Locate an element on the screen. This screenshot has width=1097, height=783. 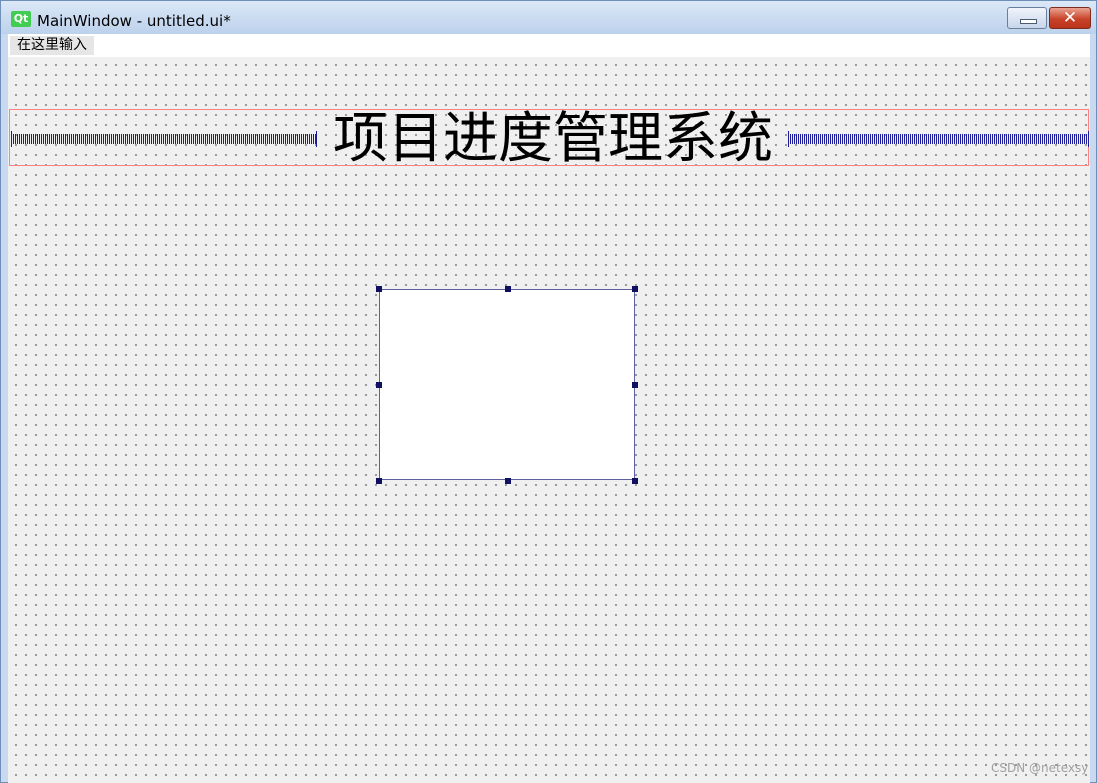
resize-handle-top-left is located at coordinates (379, 289).